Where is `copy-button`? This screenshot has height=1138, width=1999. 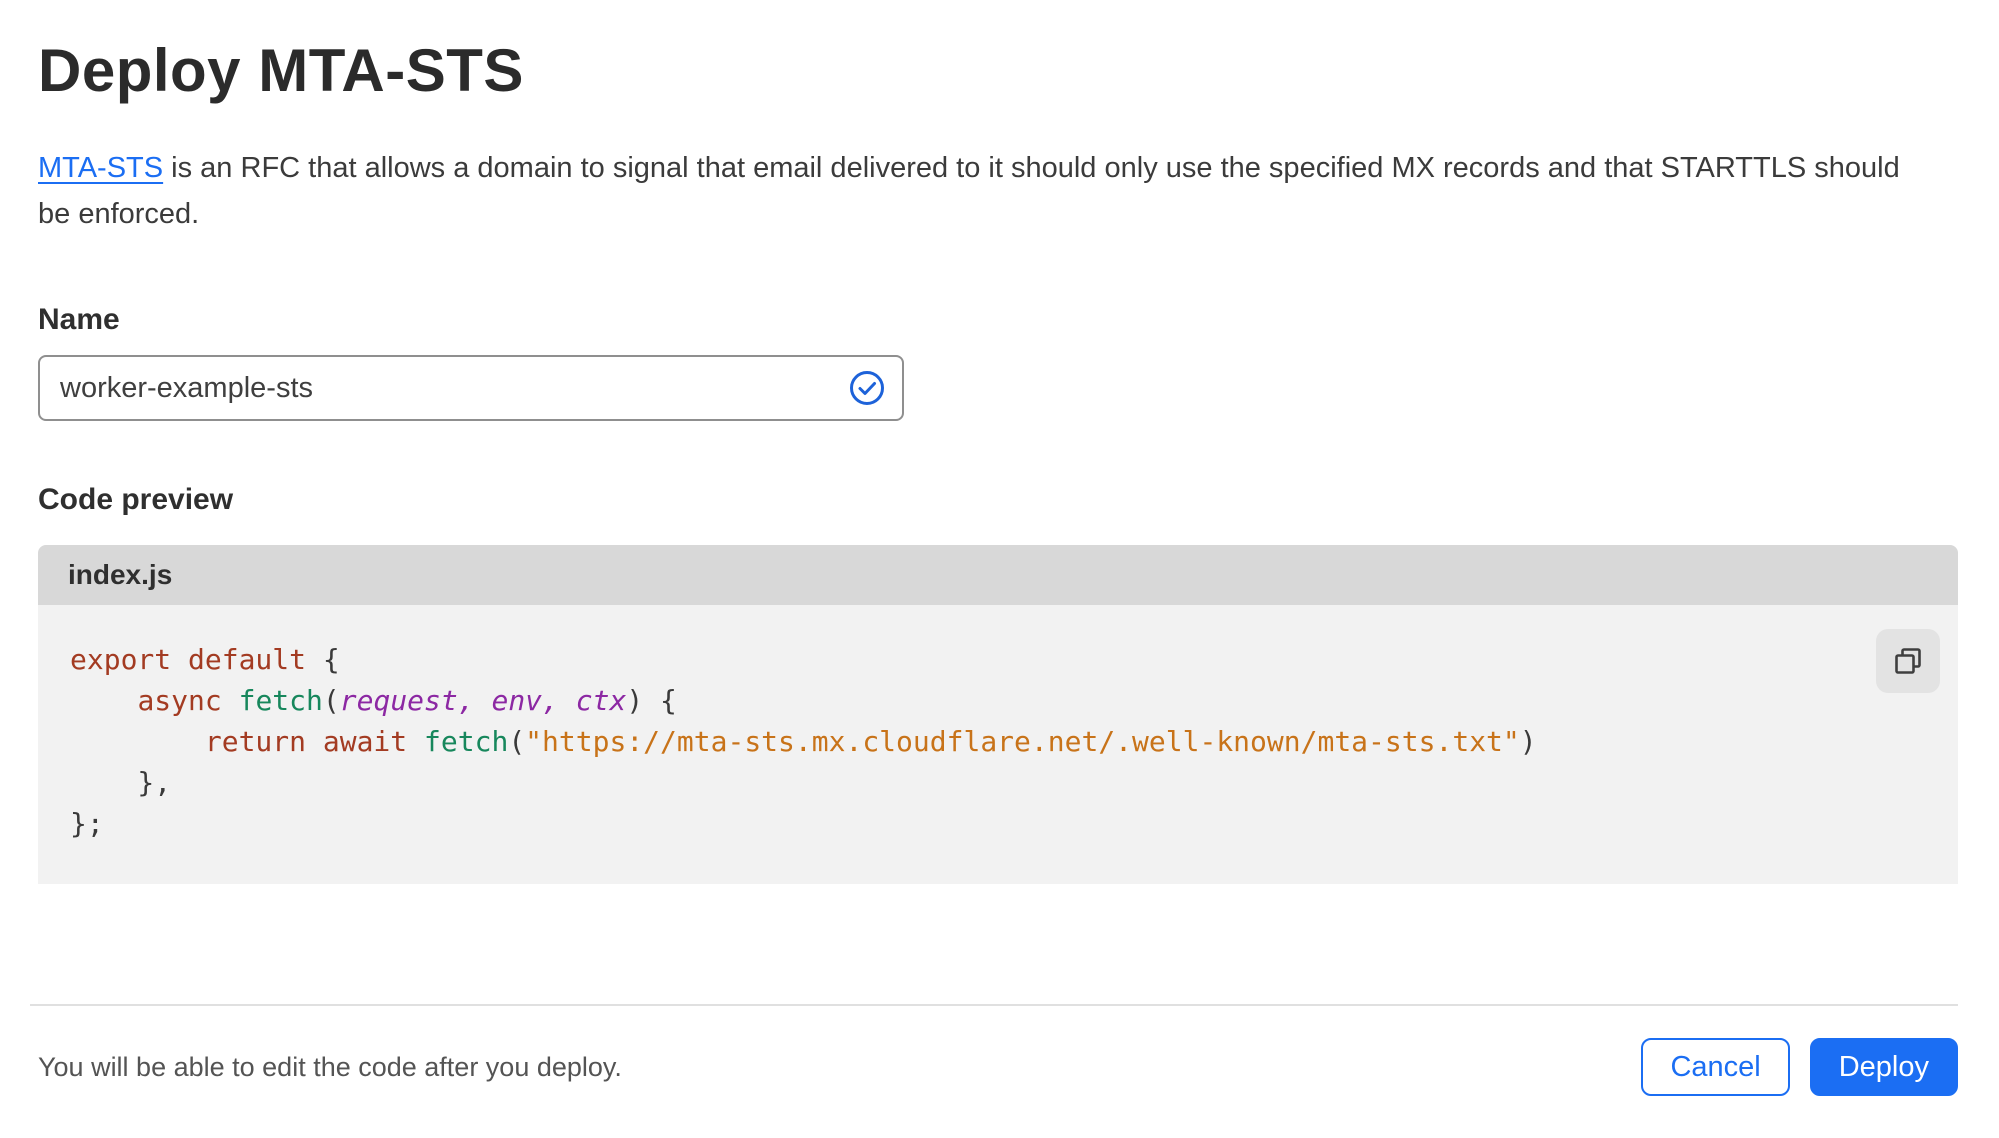 copy-button is located at coordinates (1908, 661).